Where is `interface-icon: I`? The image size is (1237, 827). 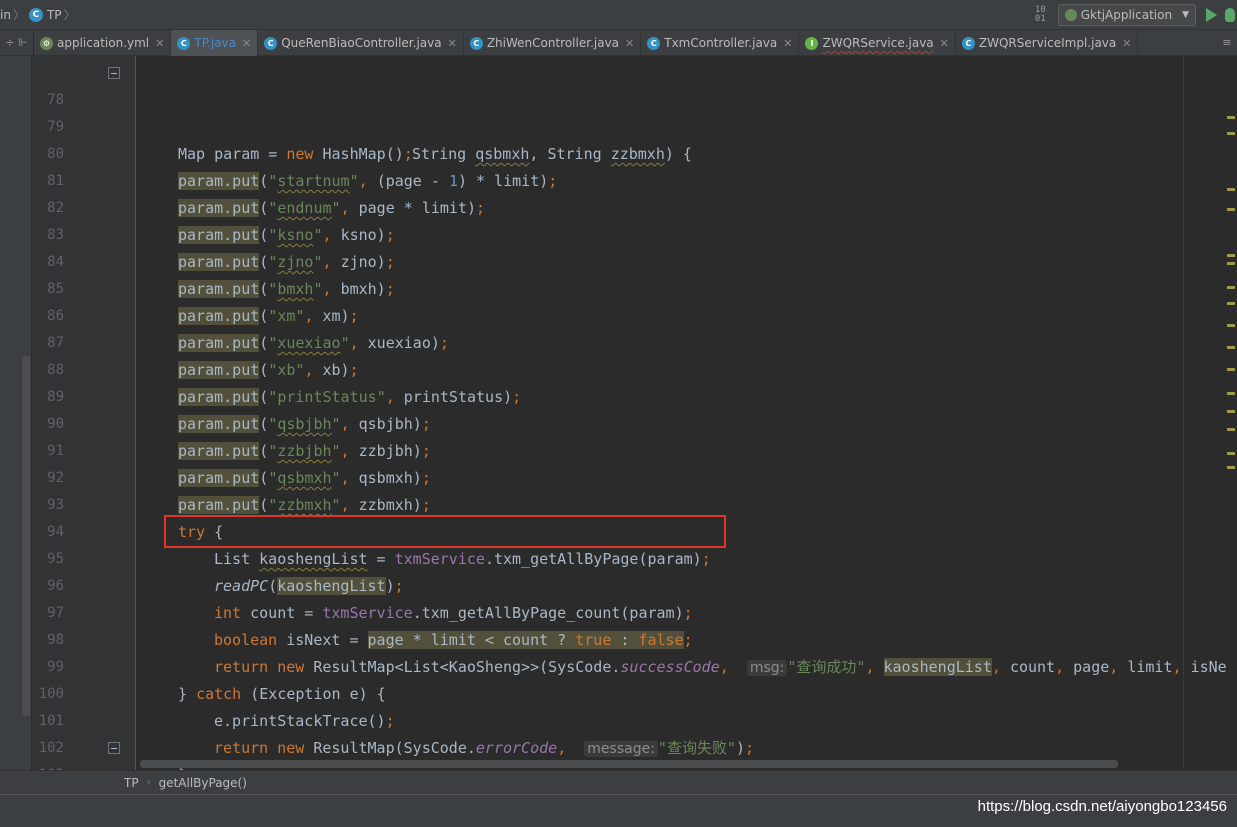
interface-icon: I is located at coordinates (812, 43).